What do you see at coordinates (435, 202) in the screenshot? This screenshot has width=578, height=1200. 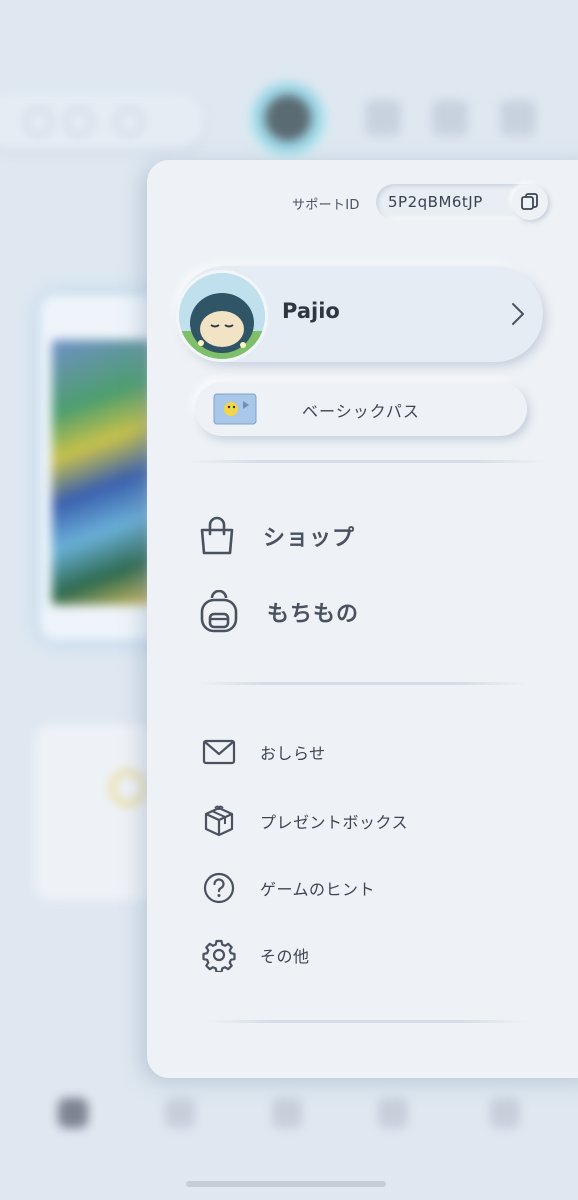 I see `support-id-value: 5P2qBM6tJP` at bounding box center [435, 202].